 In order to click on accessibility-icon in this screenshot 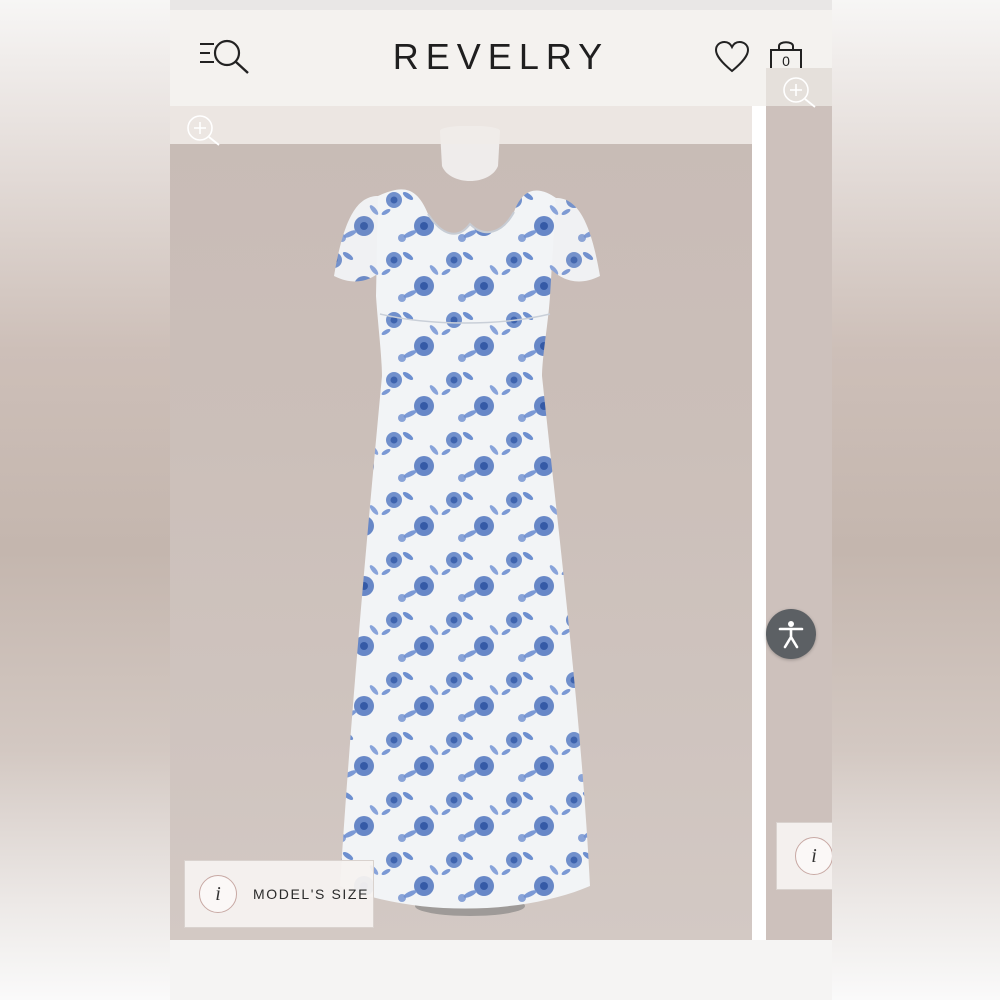, I will do `click(791, 635)`.